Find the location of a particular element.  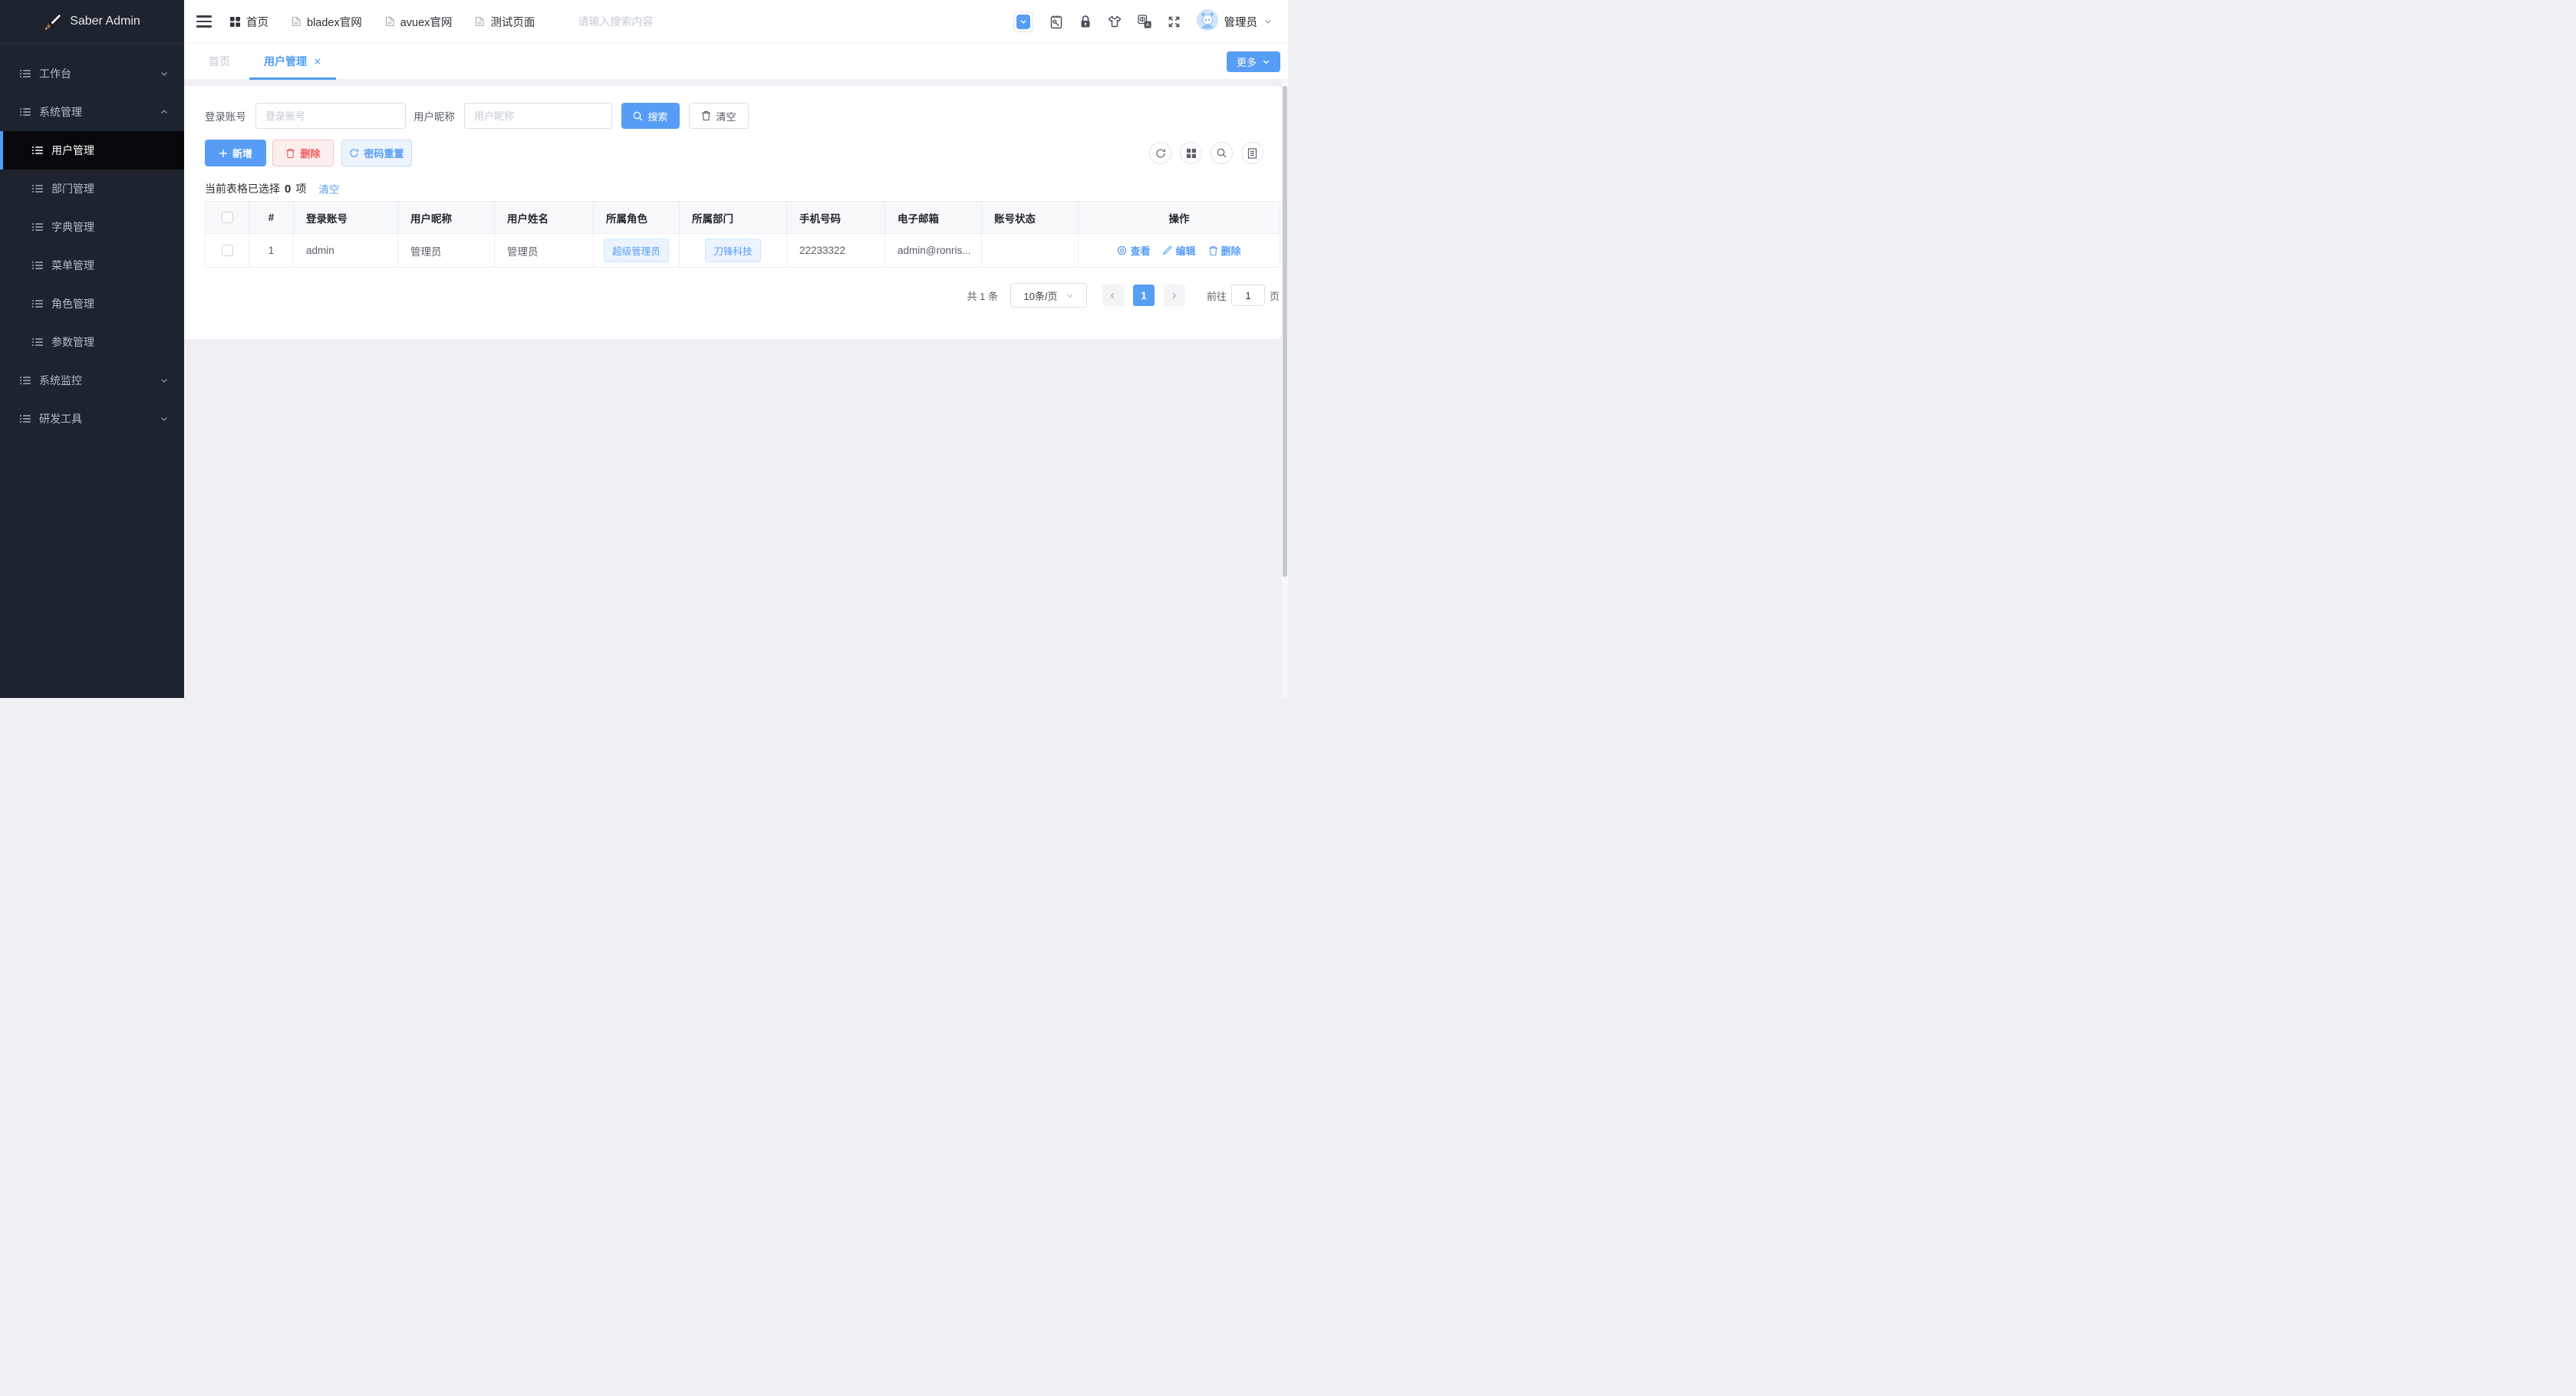

column-header-actions: 操作 is located at coordinates (1179, 217).